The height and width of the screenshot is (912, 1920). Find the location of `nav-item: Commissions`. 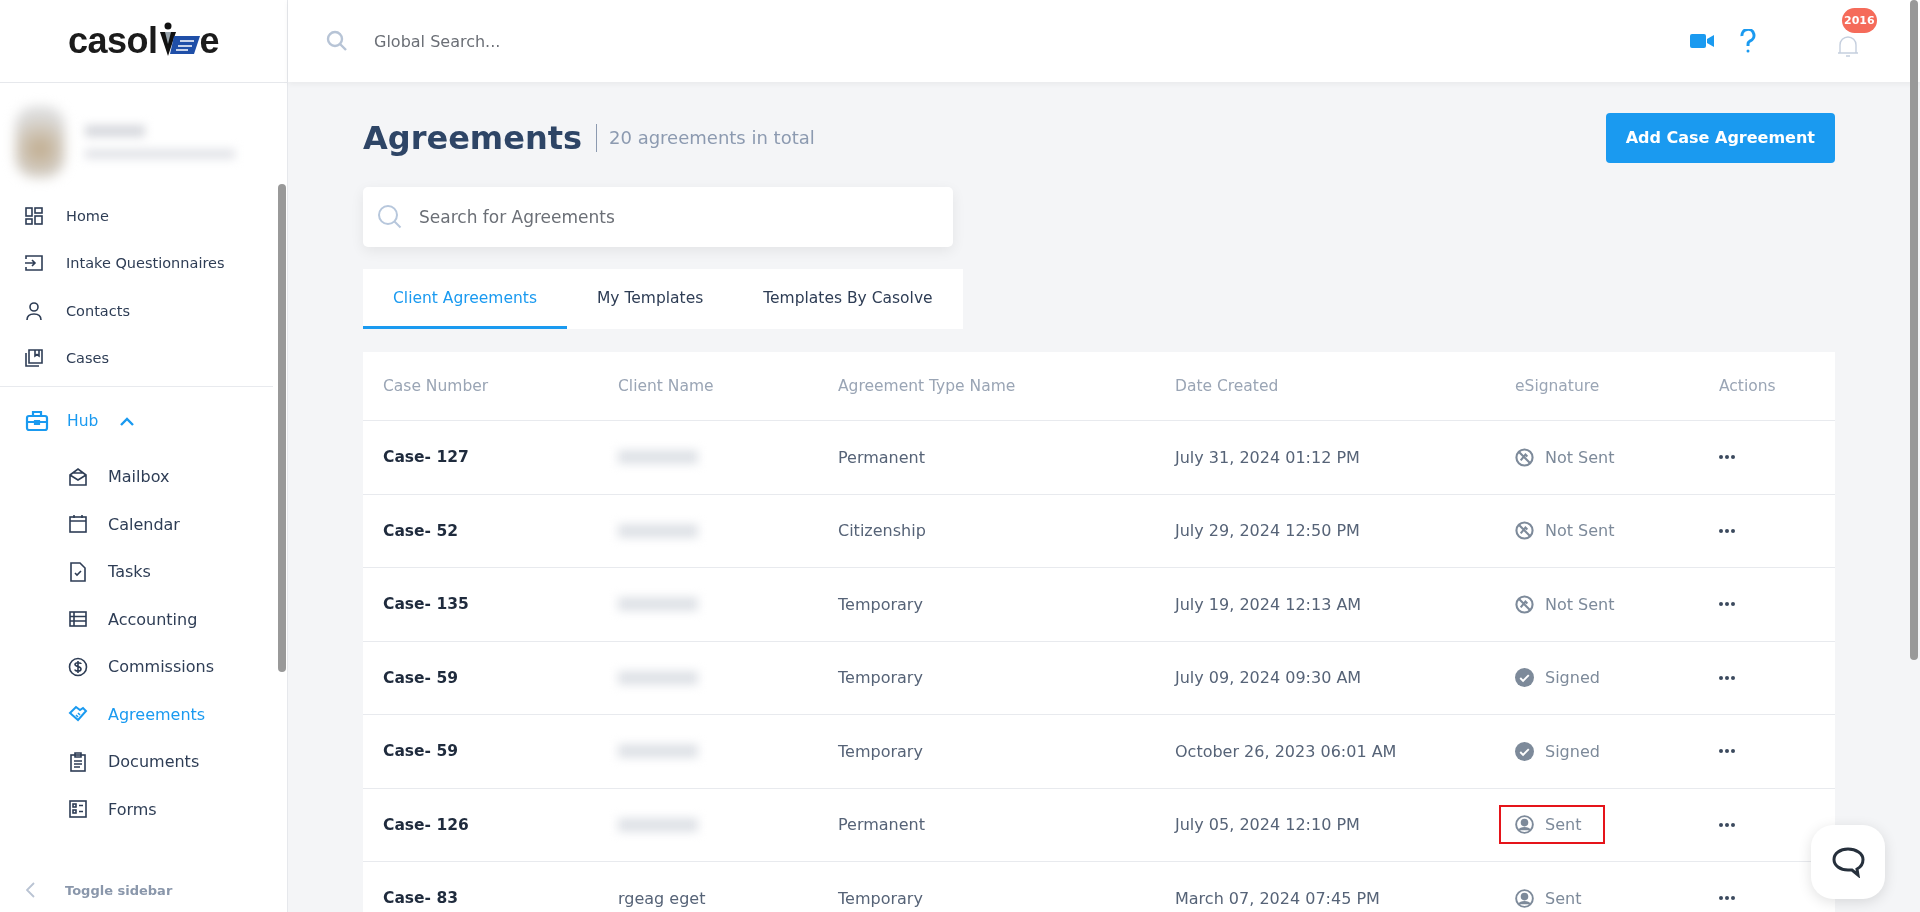

nav-item: Commissions is located at coordinates (143, 667).